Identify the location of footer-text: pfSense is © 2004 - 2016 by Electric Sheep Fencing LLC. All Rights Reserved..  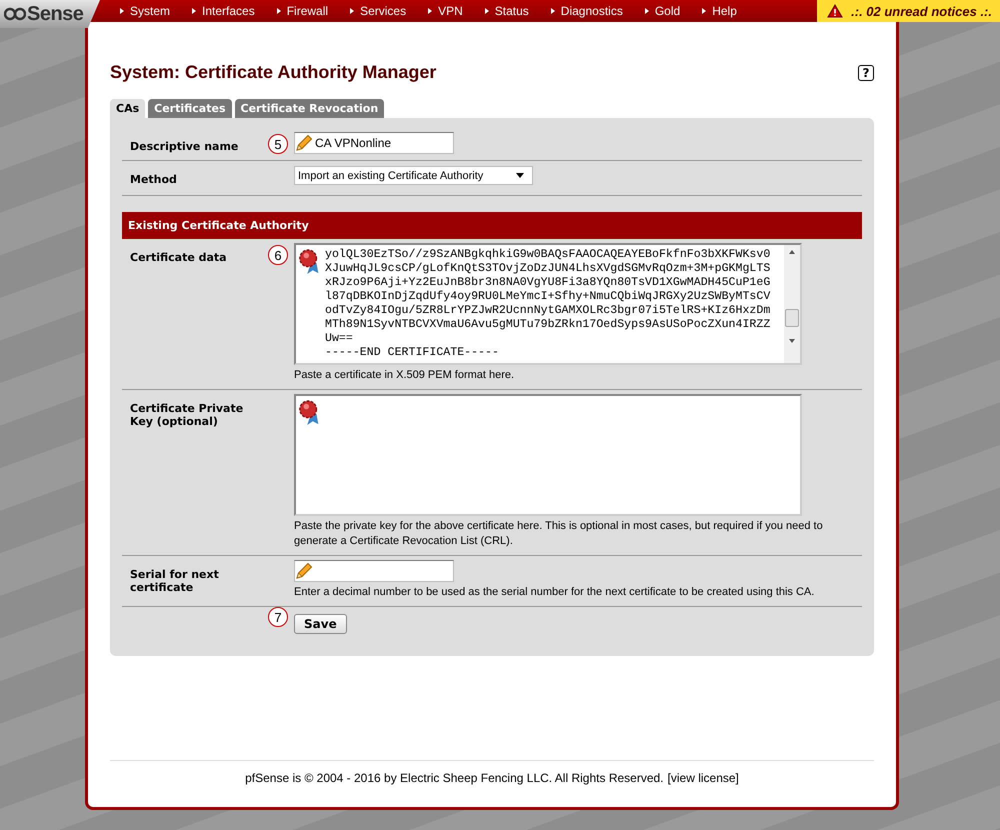
(454, 778).